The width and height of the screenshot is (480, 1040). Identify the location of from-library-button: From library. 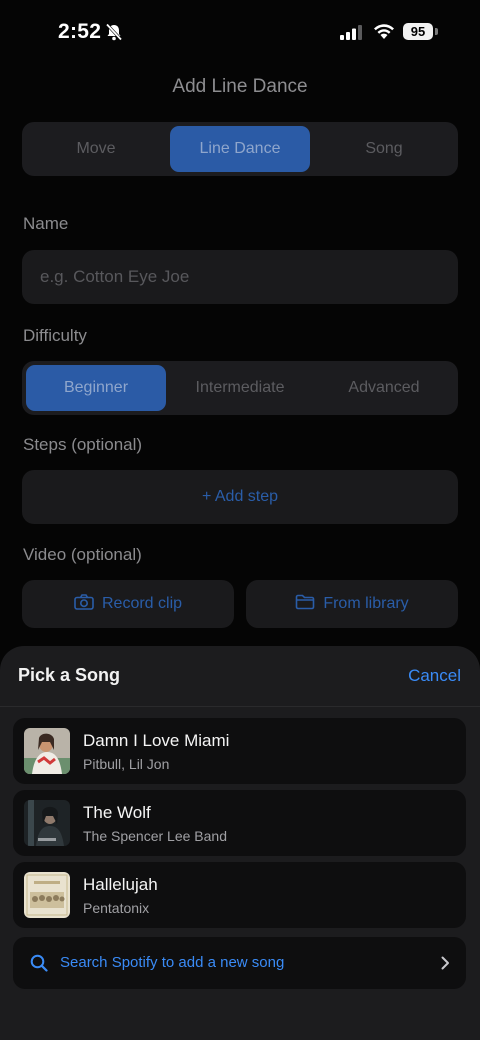
(352, 604).